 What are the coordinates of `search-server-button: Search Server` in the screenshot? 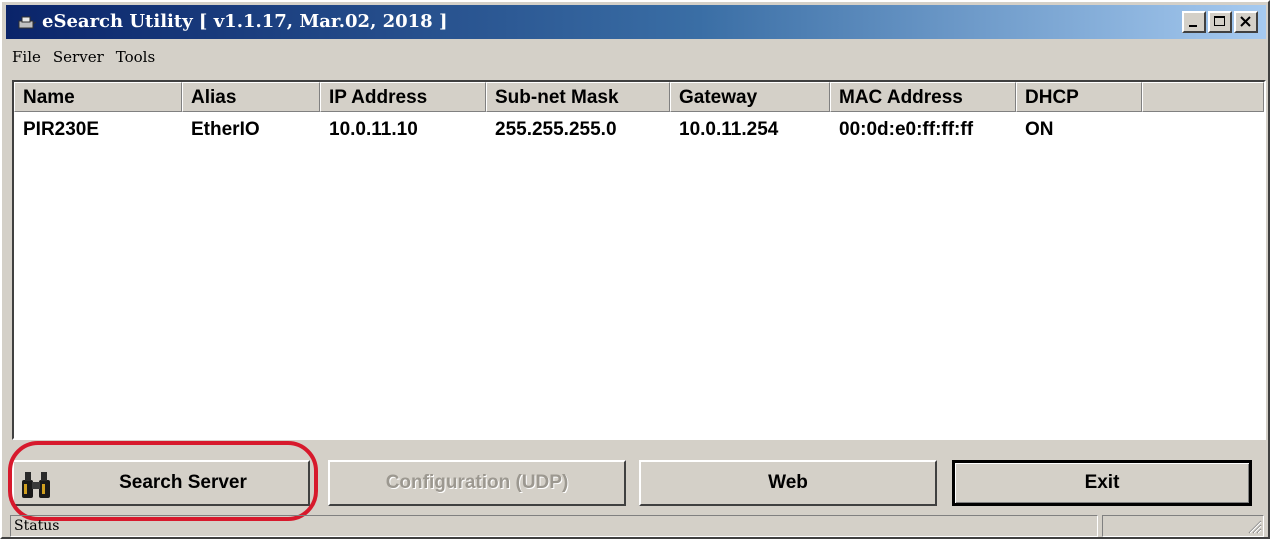 It's located at (161, 483).